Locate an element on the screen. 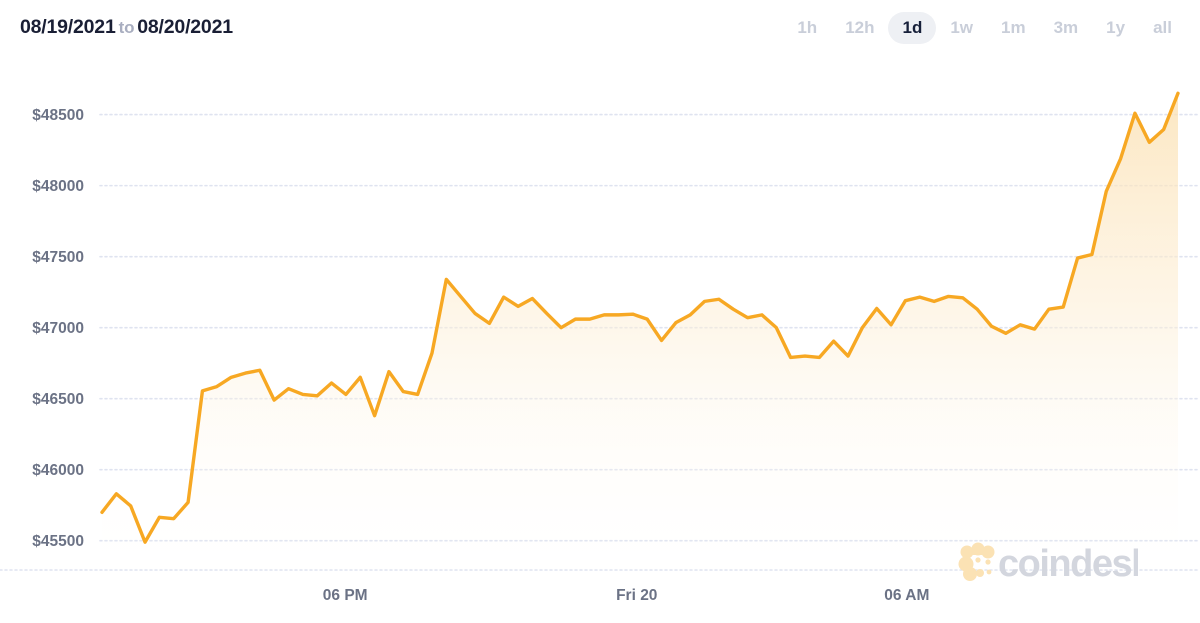 This screenshot has height=623, width=1200. range-tab-1y: 1y is located at coordinates (1115, 28).